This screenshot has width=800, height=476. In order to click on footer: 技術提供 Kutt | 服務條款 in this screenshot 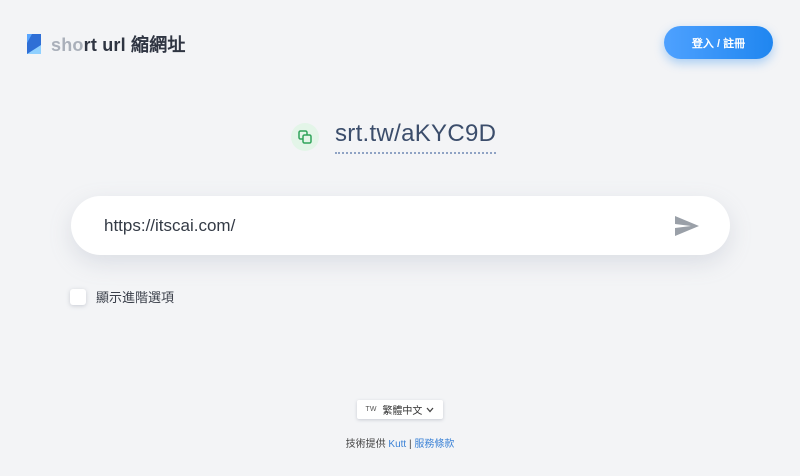, I will do `click(400, 442)`.